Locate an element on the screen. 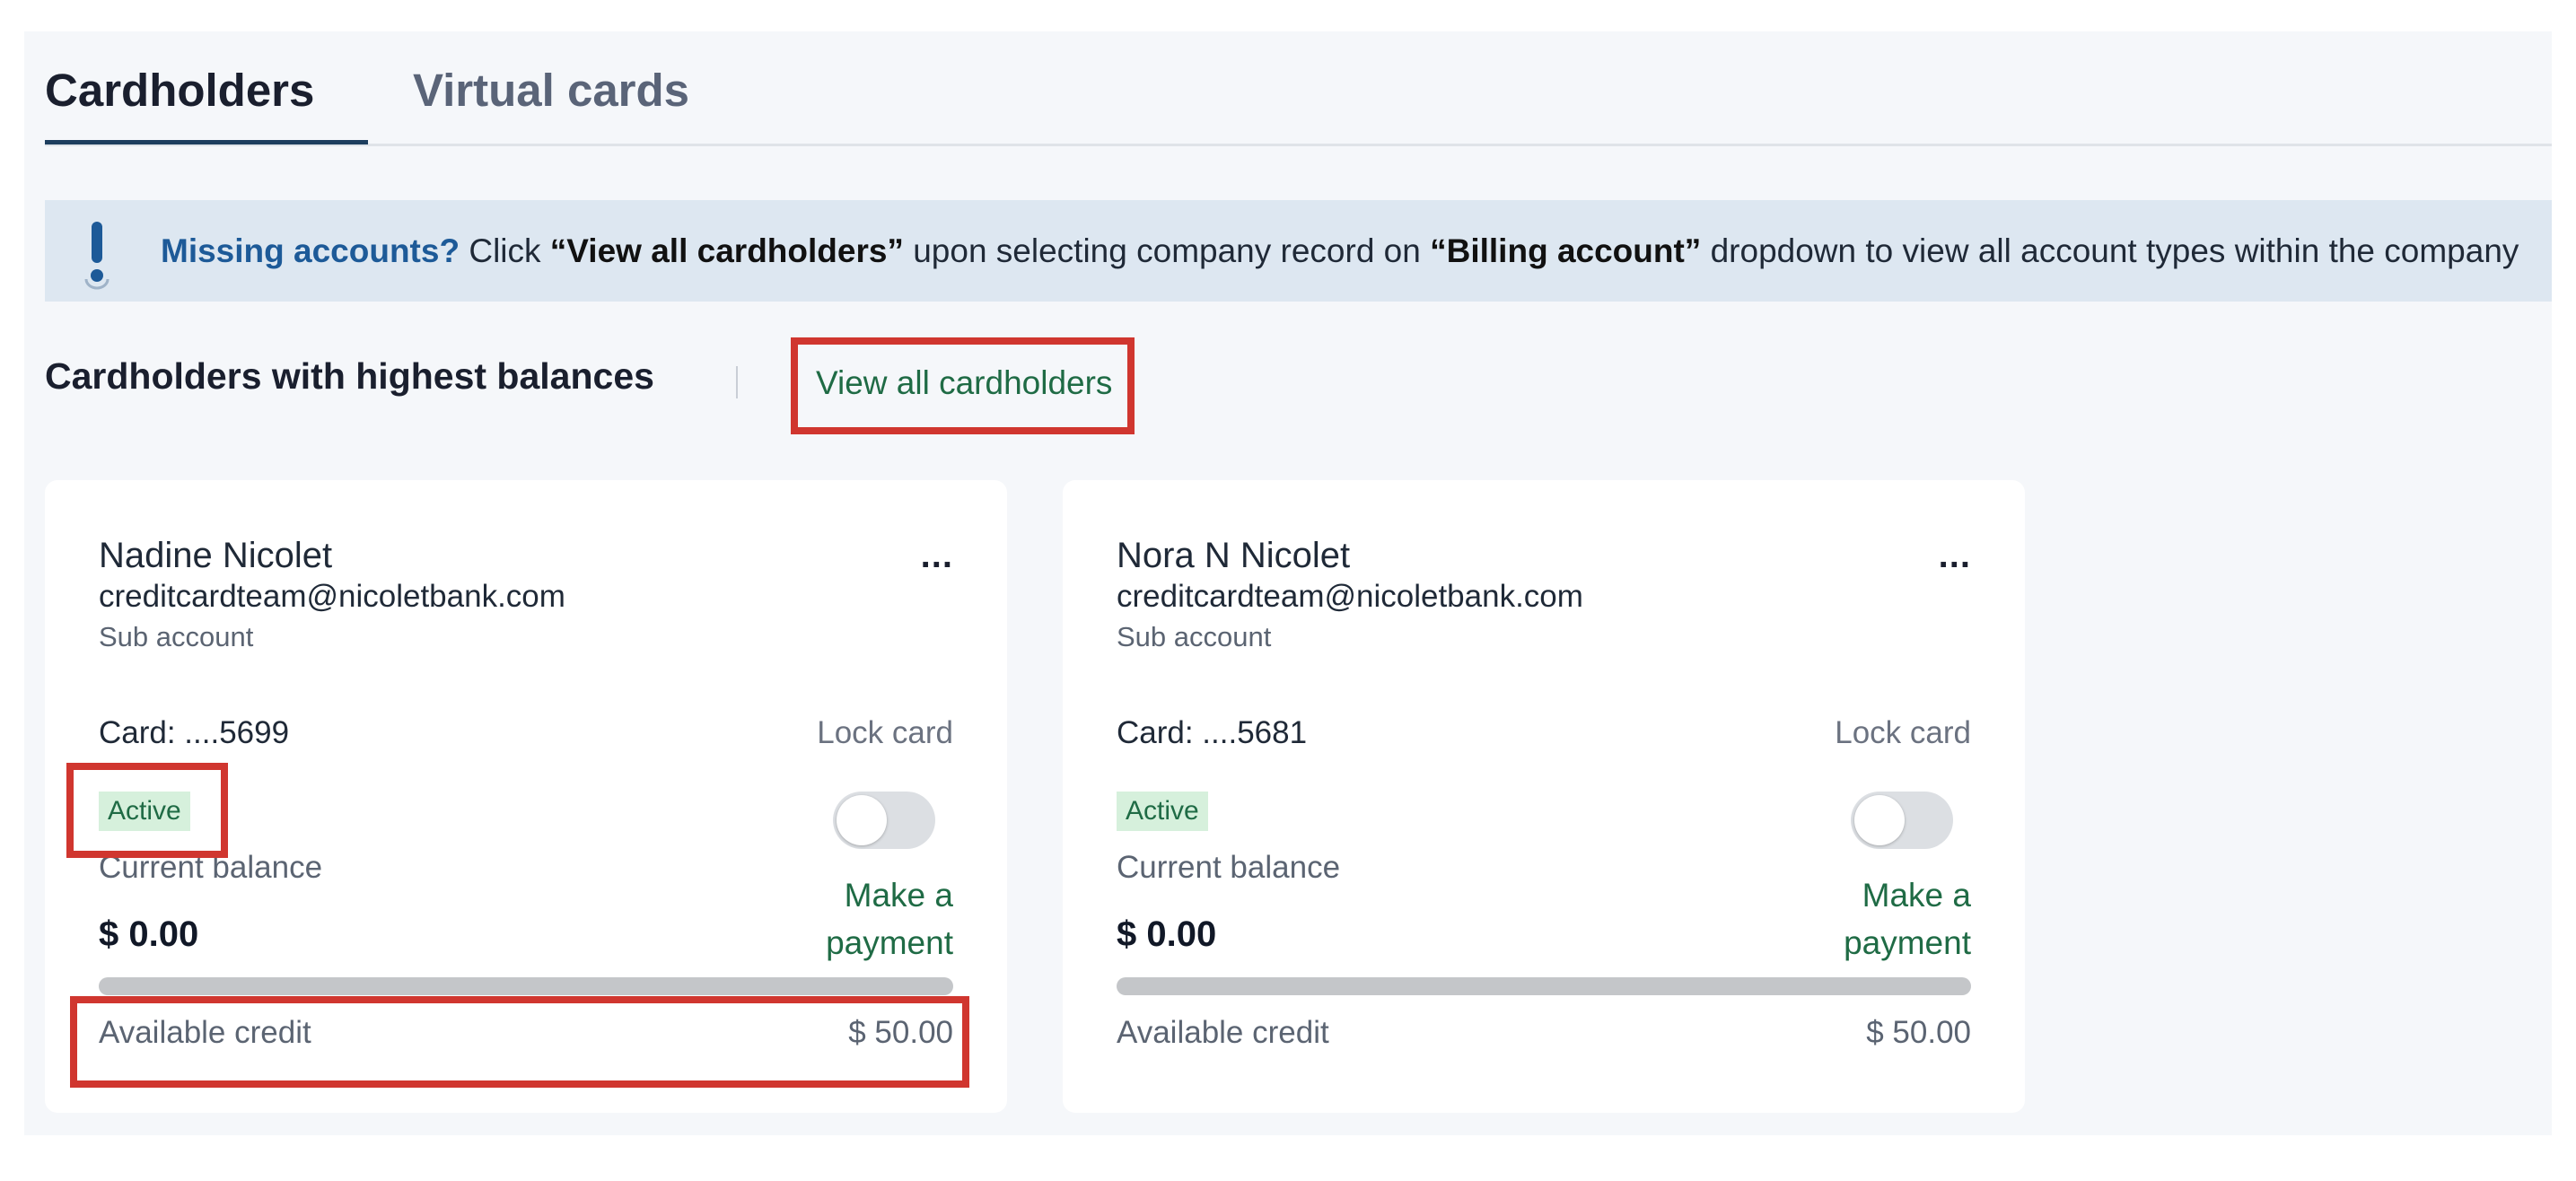 The image size is (2576, 1181). banner-text-1: Click is located at coordinates (505, 250).